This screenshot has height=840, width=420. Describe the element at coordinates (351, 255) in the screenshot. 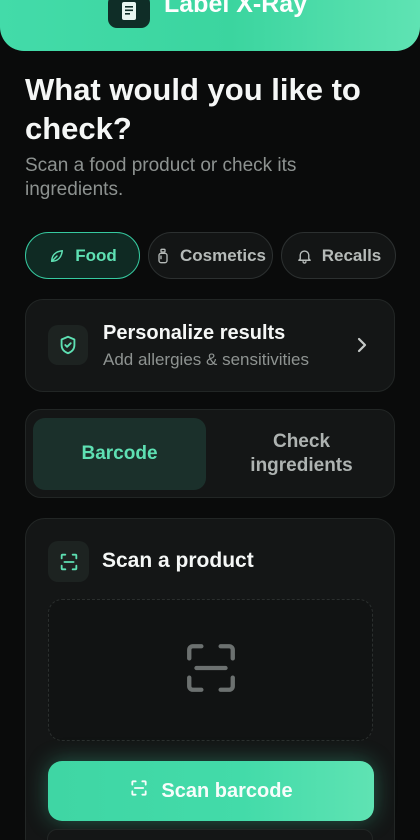

I see `category-chip-label: Recalls` at that location.